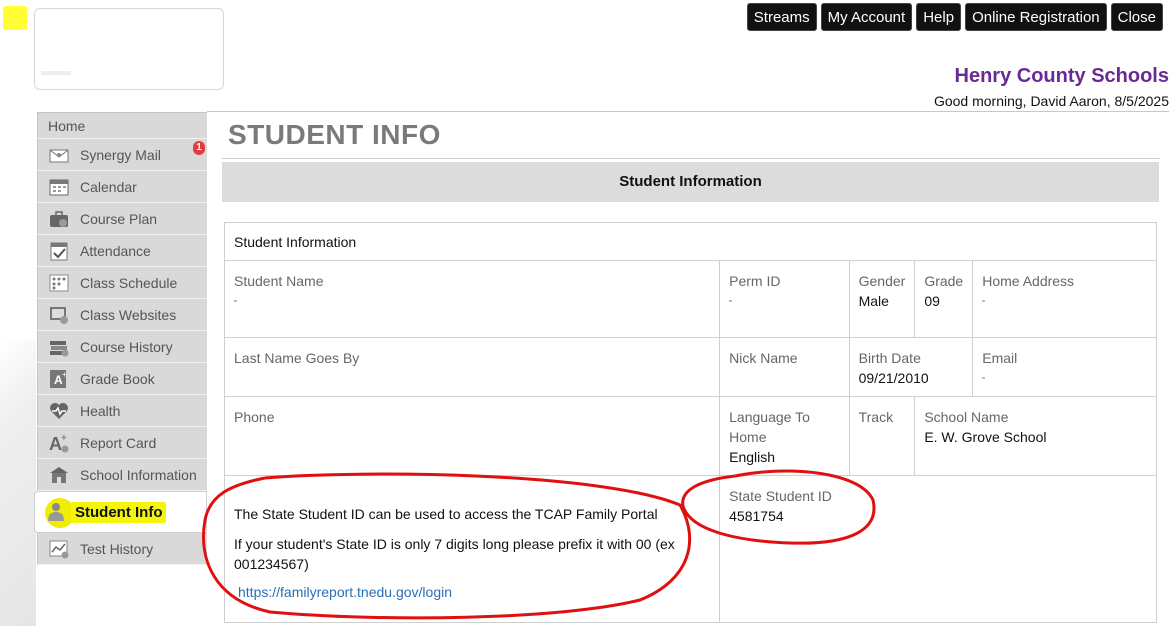  I want to click on sidebar-item-student-info: Student Info, so click(120, 512).